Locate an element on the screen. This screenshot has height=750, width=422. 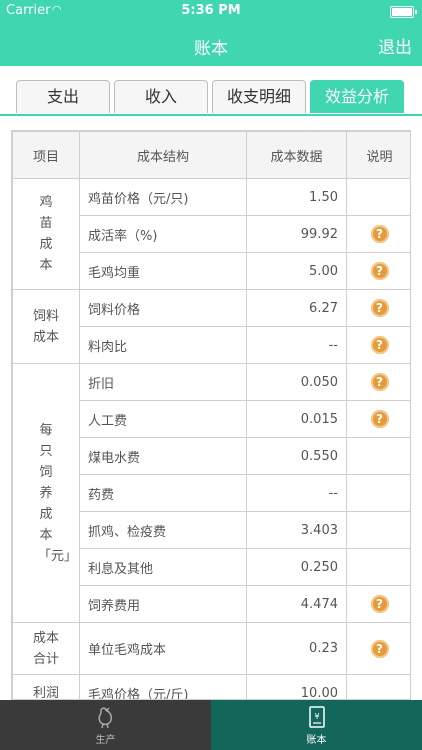
row-label: 饲养费用 is located at coordinates (163, 604).